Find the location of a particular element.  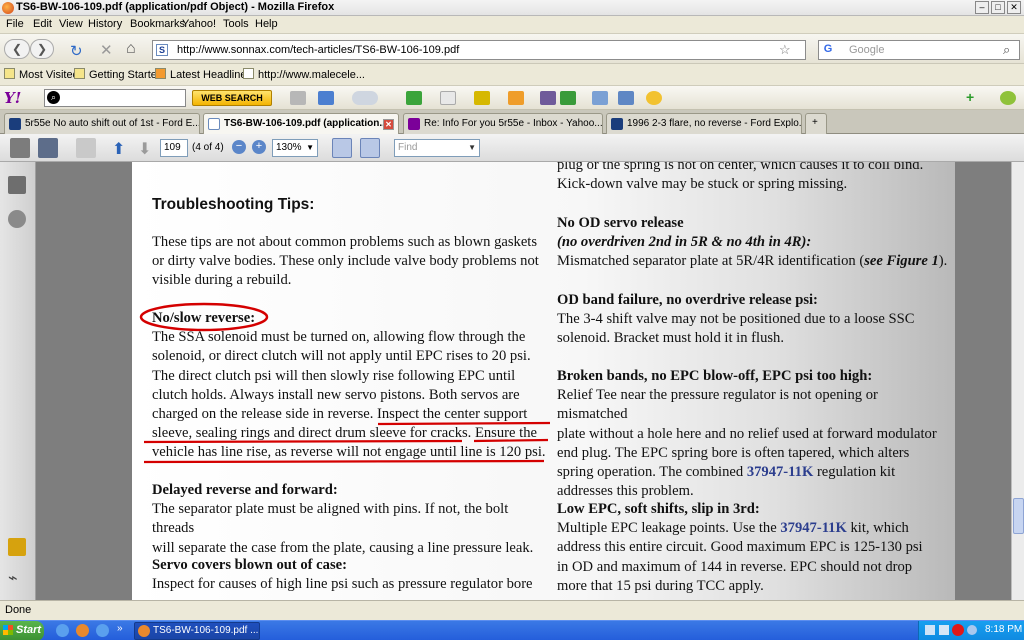

update-icon is located at coordinates (972, 630).